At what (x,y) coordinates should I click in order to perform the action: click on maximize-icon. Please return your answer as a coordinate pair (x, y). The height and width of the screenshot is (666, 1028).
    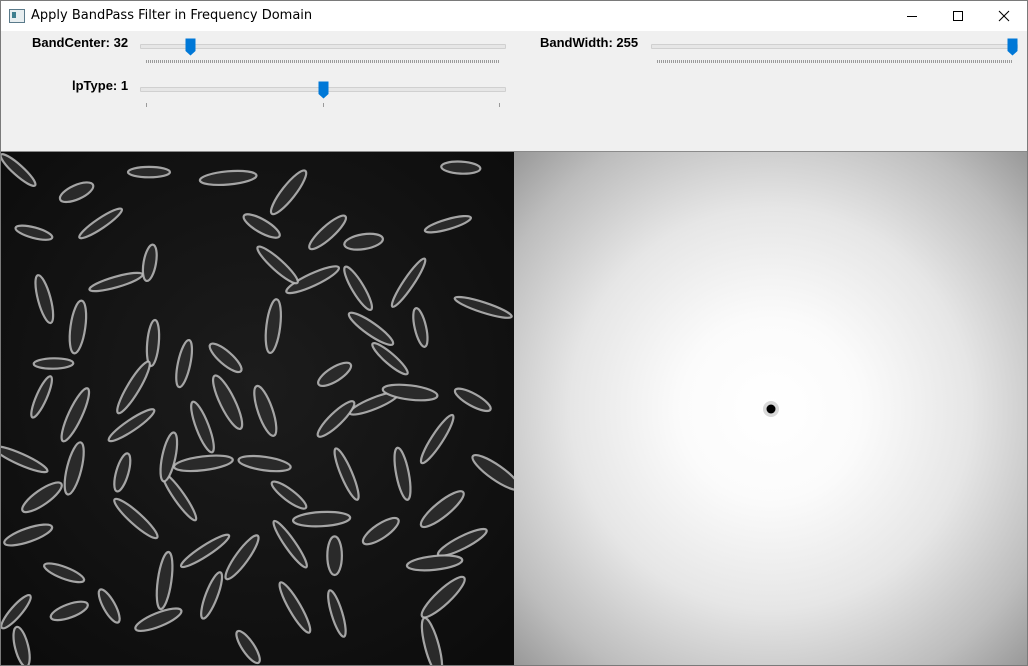
    Looking at the image, I should click on (958, 16).